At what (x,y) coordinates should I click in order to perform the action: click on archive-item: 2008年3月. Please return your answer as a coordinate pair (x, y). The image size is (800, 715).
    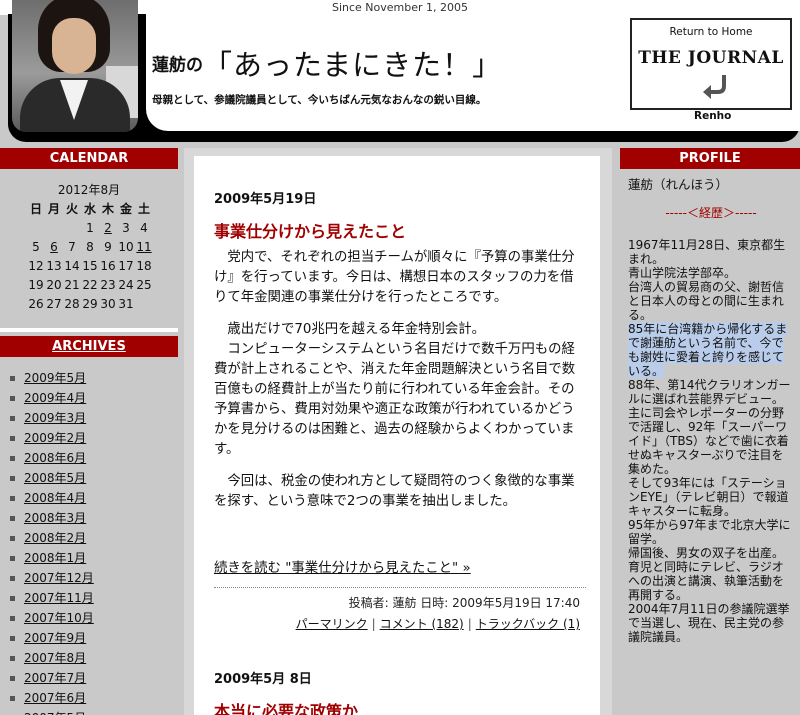
    Looking at the image, I should click on (93, 518).